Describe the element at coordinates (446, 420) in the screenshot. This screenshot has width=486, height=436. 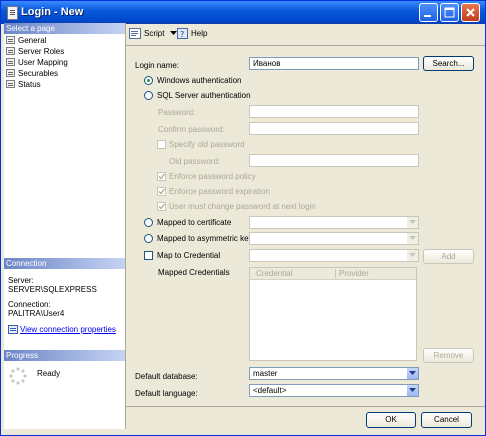
I see `cancel-button: Cancel` at that location.